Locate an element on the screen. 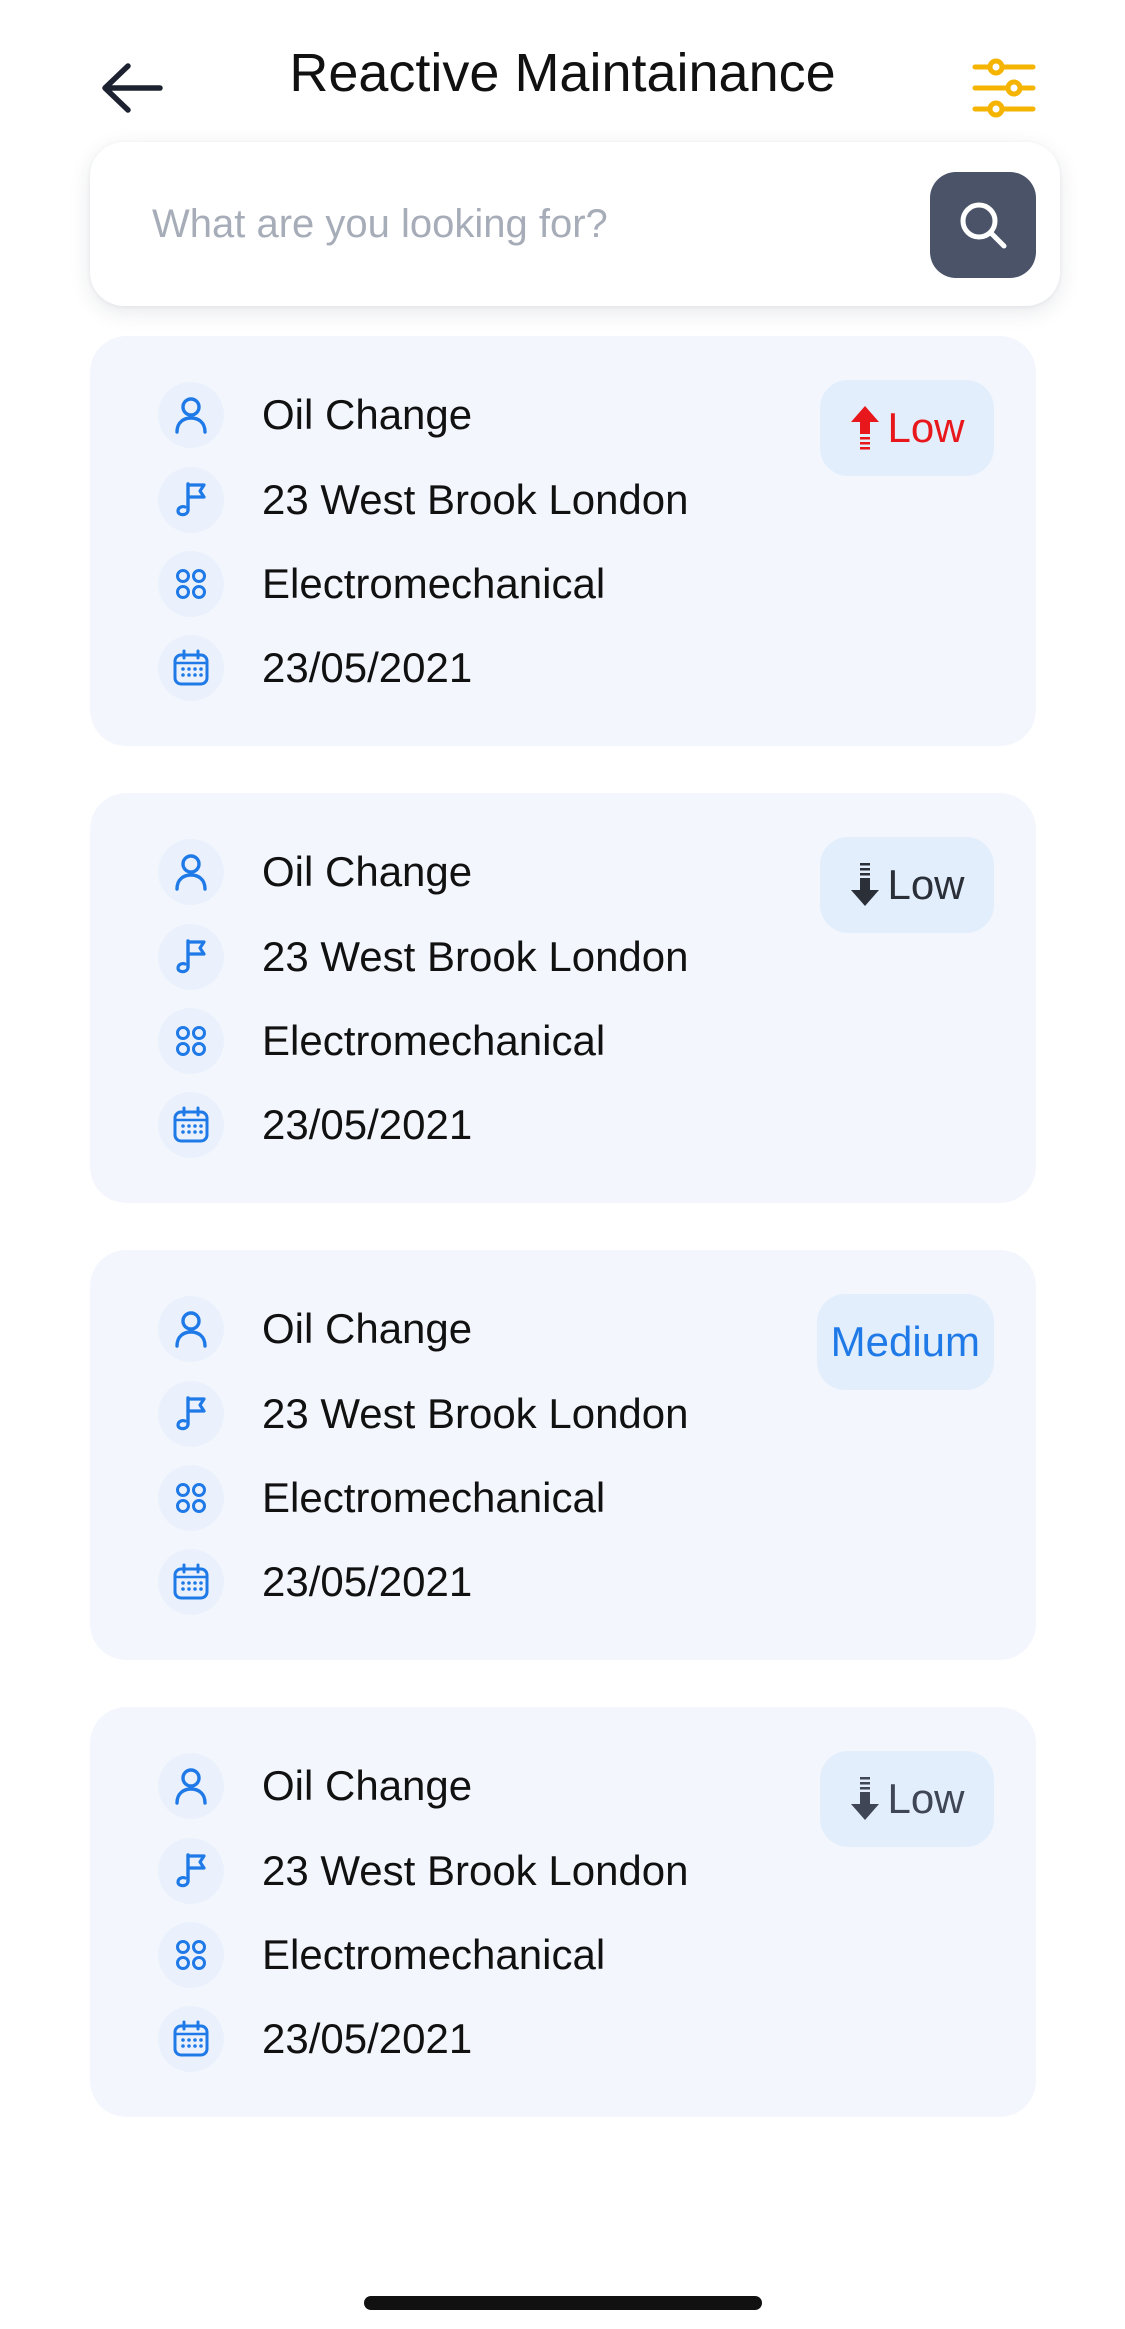 The width and height of the screenshot is (1125, 2329). search-bar is located at coordinates (575, 224).